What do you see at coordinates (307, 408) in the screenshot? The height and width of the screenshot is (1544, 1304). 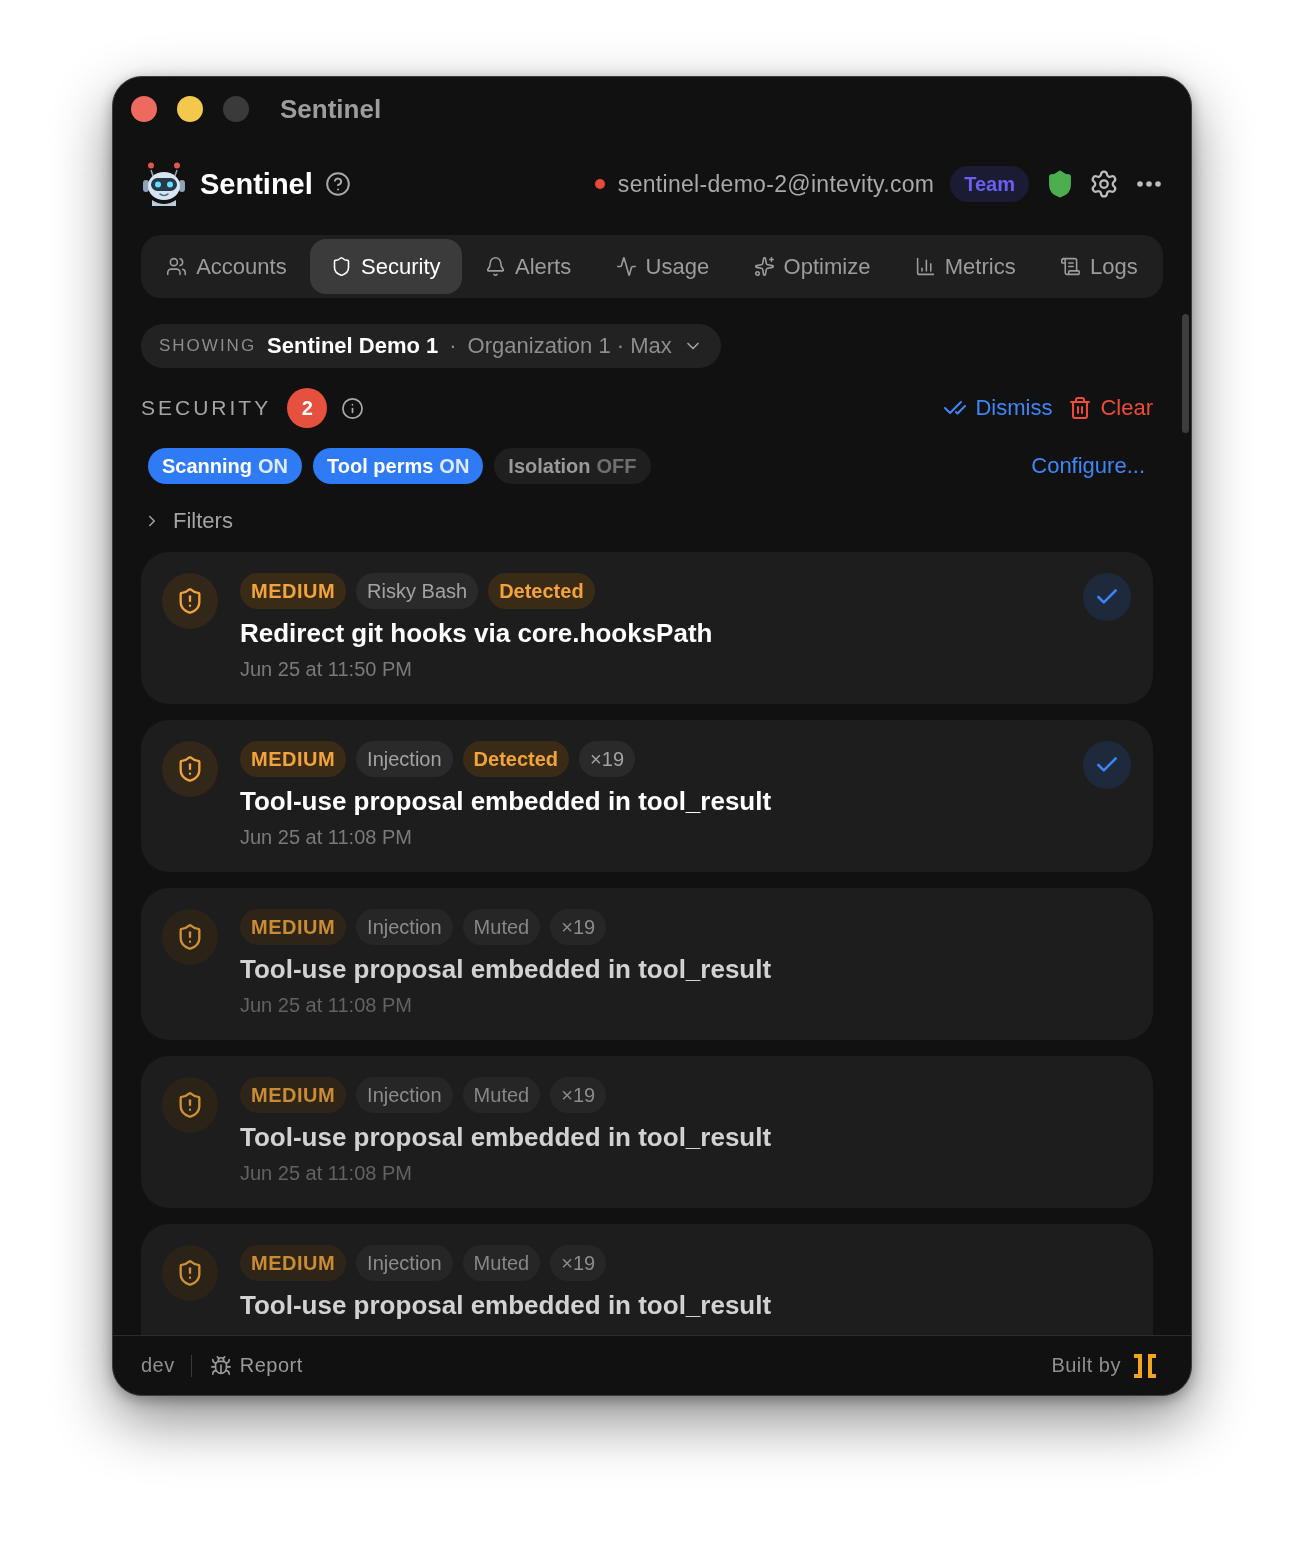 I see `count-badge: 2` at bounding box center [307, 408].